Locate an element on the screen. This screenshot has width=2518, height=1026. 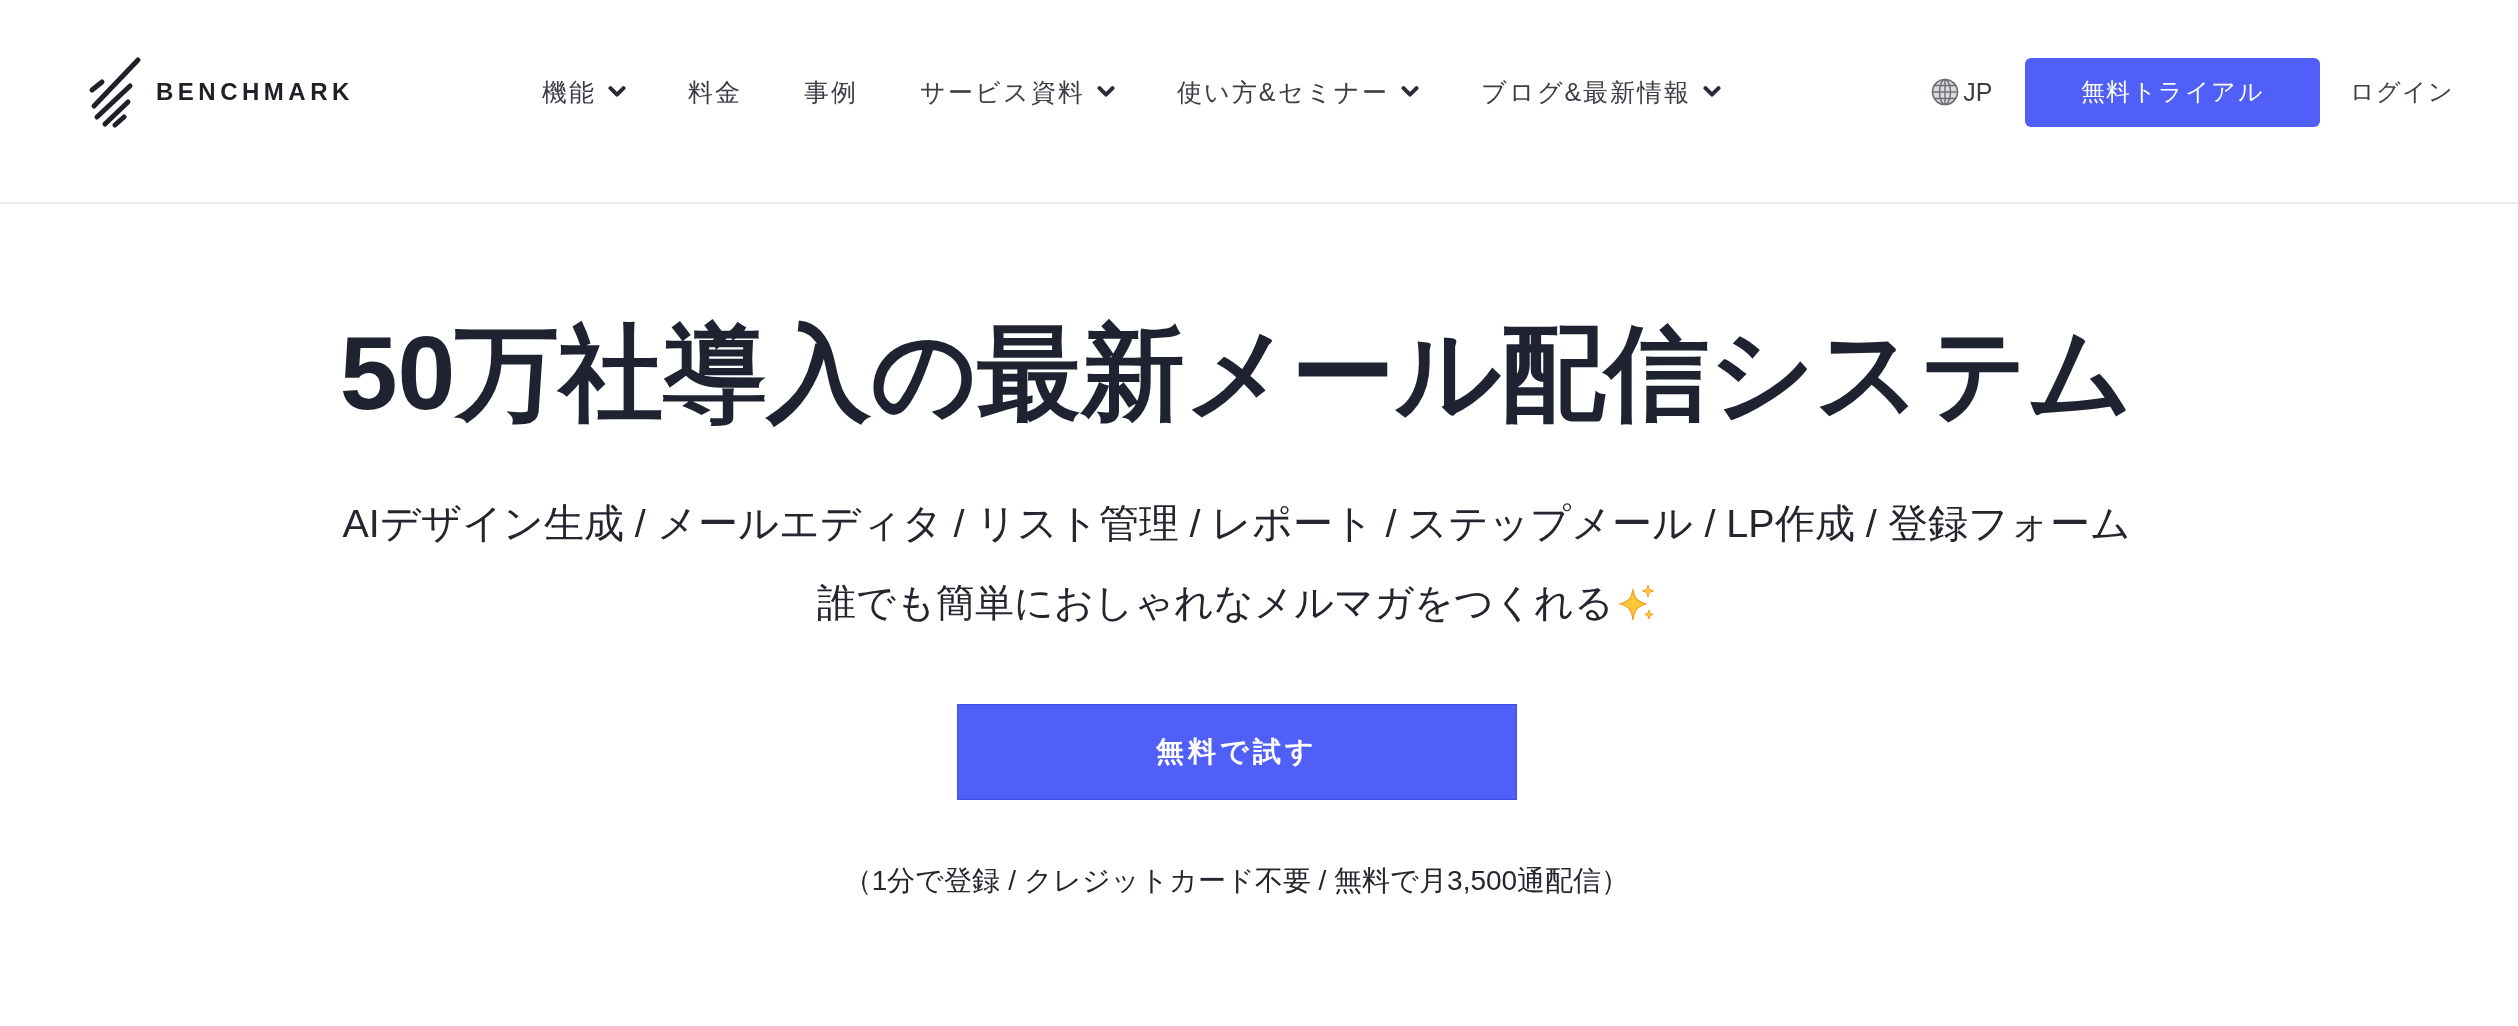
nav-link: 料金 is located at coordinates (714, 92).